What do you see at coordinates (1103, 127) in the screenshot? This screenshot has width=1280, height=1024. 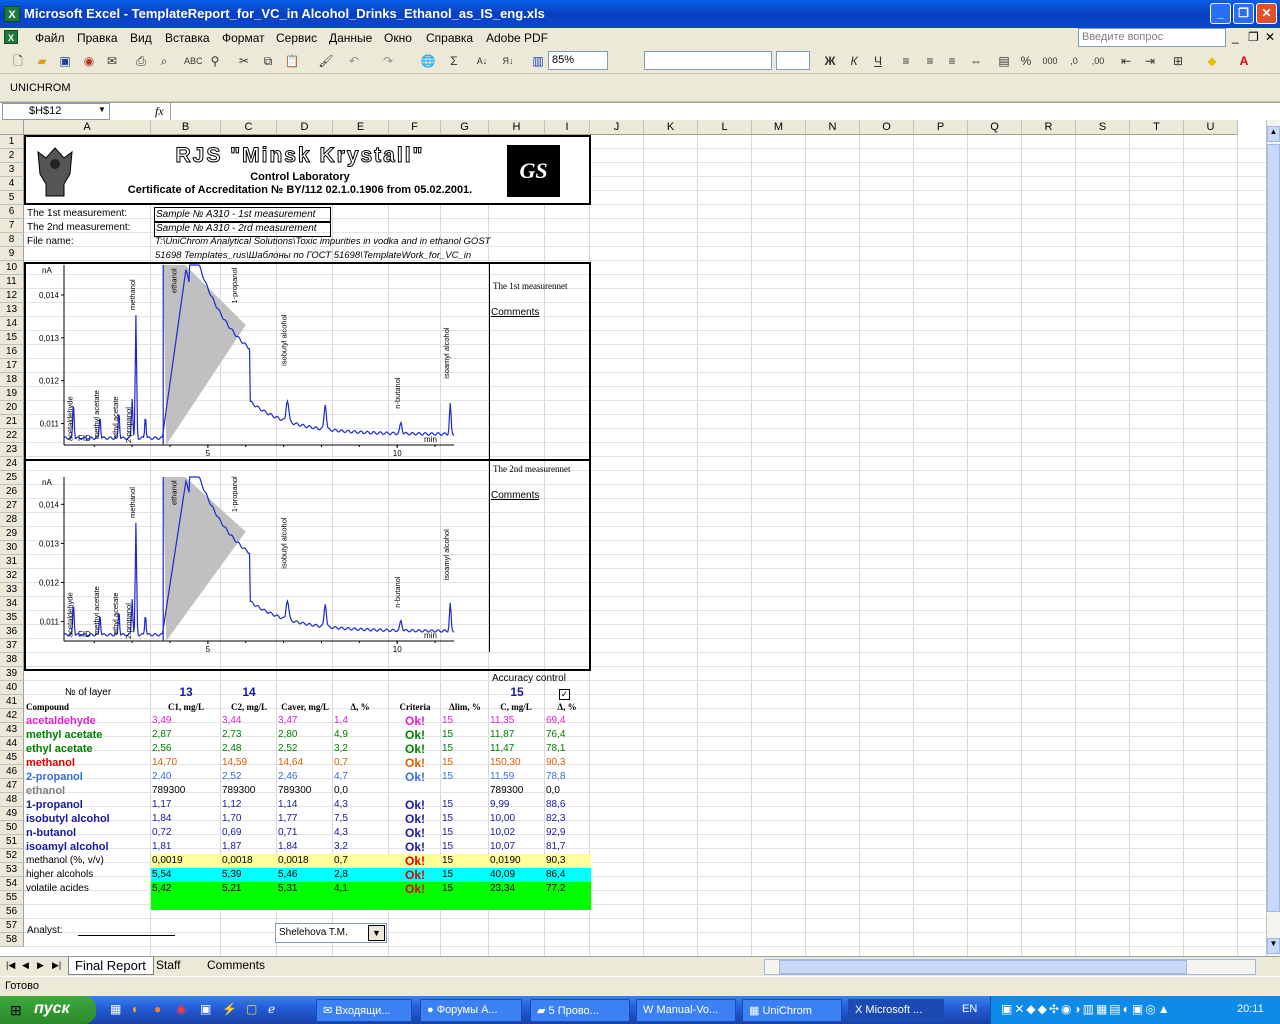 I see `column-header-s: S` at bounding box center [1103, 127].